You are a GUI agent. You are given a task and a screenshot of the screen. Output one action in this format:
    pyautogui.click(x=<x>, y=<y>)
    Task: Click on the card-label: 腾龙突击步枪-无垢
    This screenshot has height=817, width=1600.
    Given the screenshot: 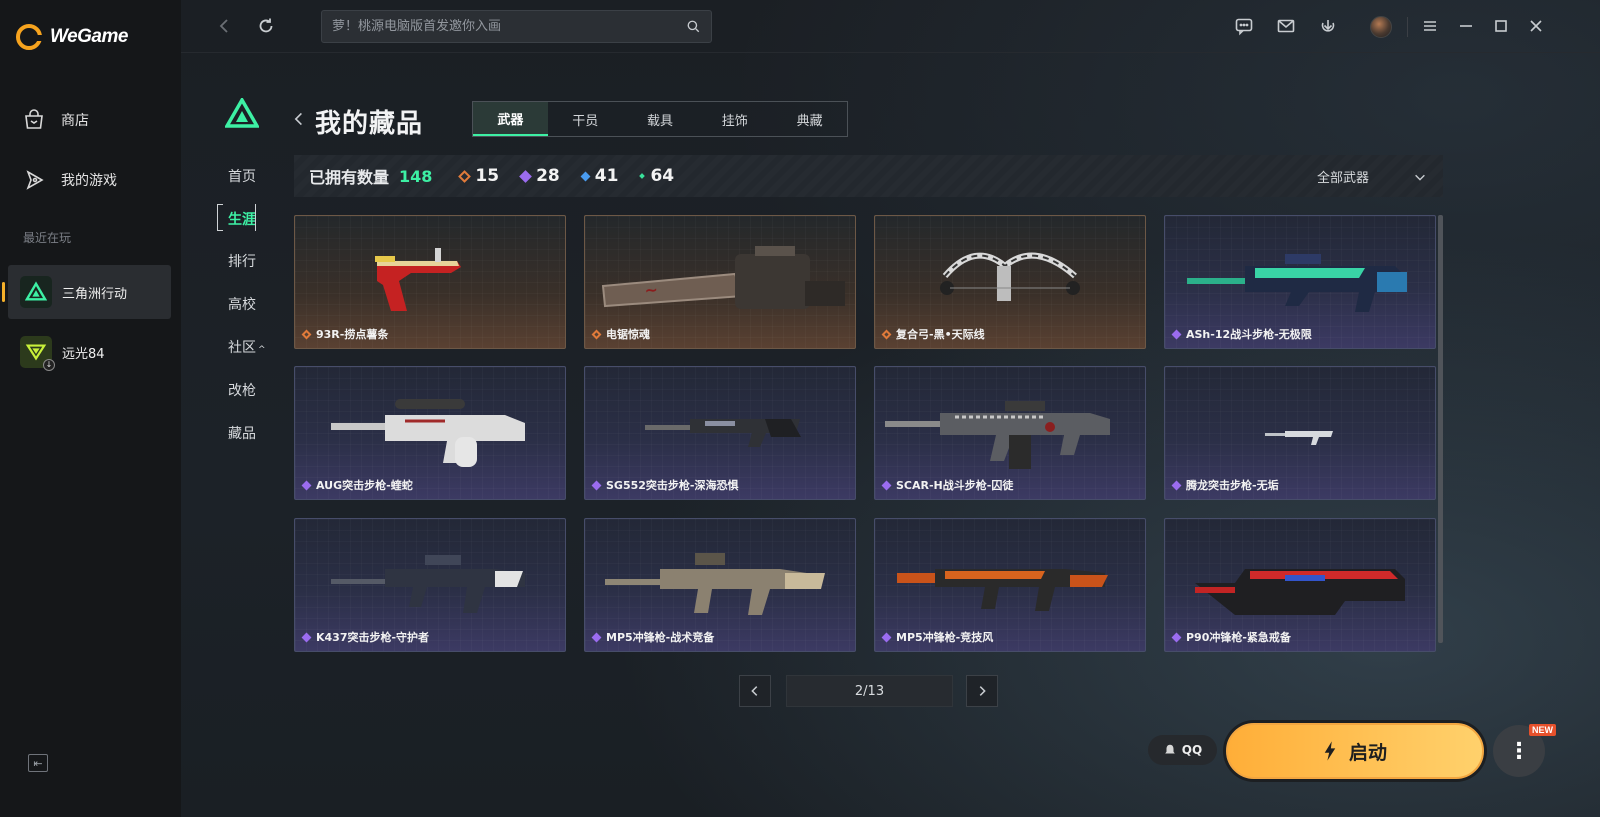 What is the action you would take?
    pyautogui.click(x=1225, y=485)
    